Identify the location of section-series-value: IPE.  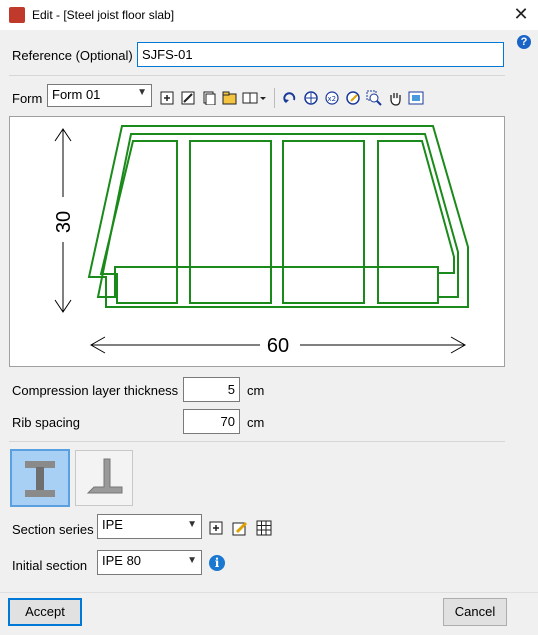
(112, 524).